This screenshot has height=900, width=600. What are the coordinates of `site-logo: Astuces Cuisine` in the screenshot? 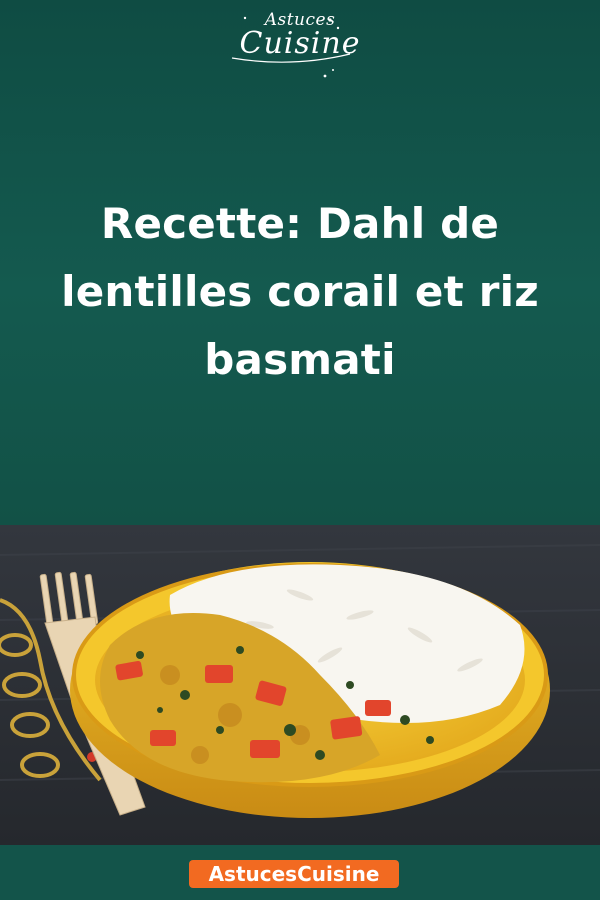 It's located at (300, 42).